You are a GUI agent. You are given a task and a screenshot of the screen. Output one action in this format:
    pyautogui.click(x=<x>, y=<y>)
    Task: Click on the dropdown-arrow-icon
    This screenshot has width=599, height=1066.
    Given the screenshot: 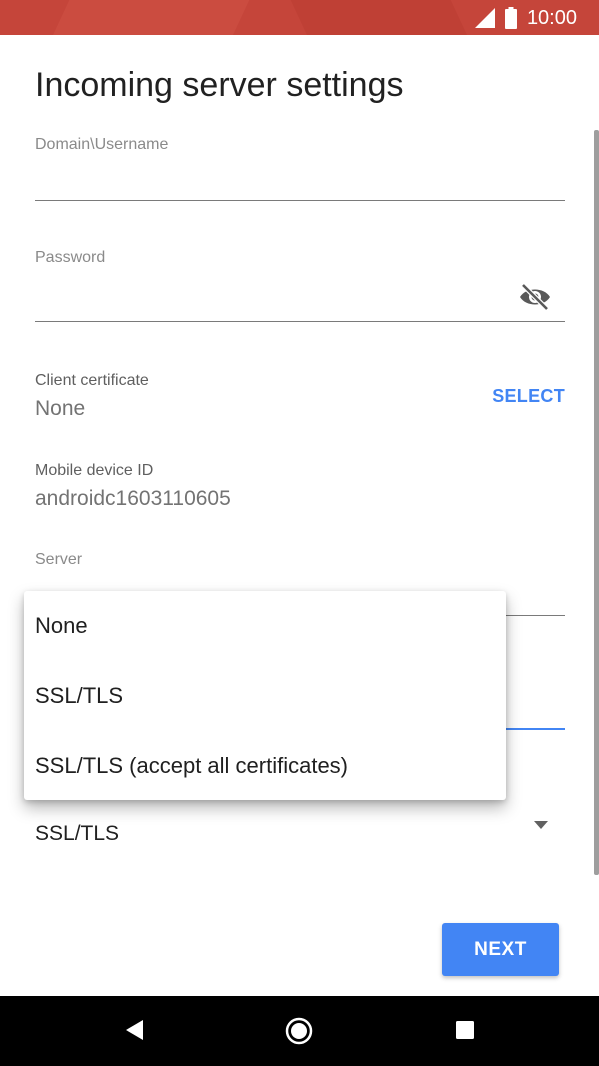 What is the action you would take?
    pyautogui.click(x=541, y=825)
    